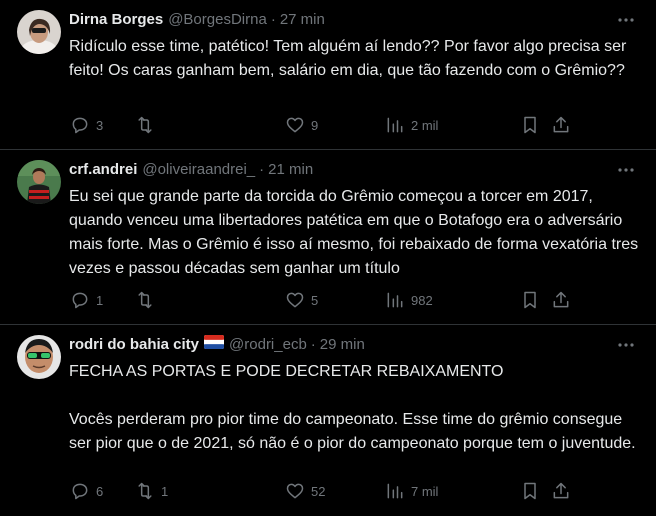 The height and width of the screenshot is (516, 656). What do you see at coordinates (452, 491) in the screenshot?
I see `views-button: 7 mil` at bounding box center [452, 491].